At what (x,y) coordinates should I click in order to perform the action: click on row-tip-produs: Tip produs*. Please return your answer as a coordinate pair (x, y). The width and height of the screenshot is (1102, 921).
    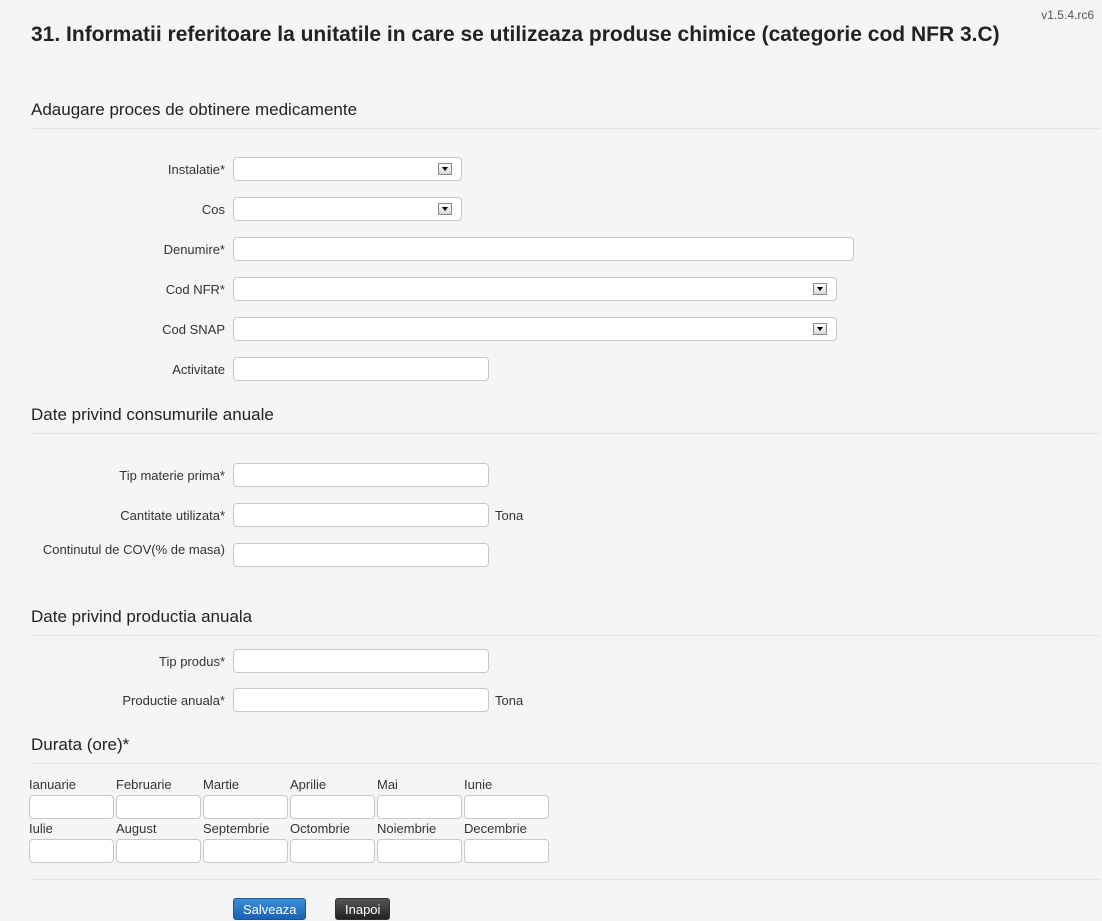
    Looking at the image, I should click on (551, 662).